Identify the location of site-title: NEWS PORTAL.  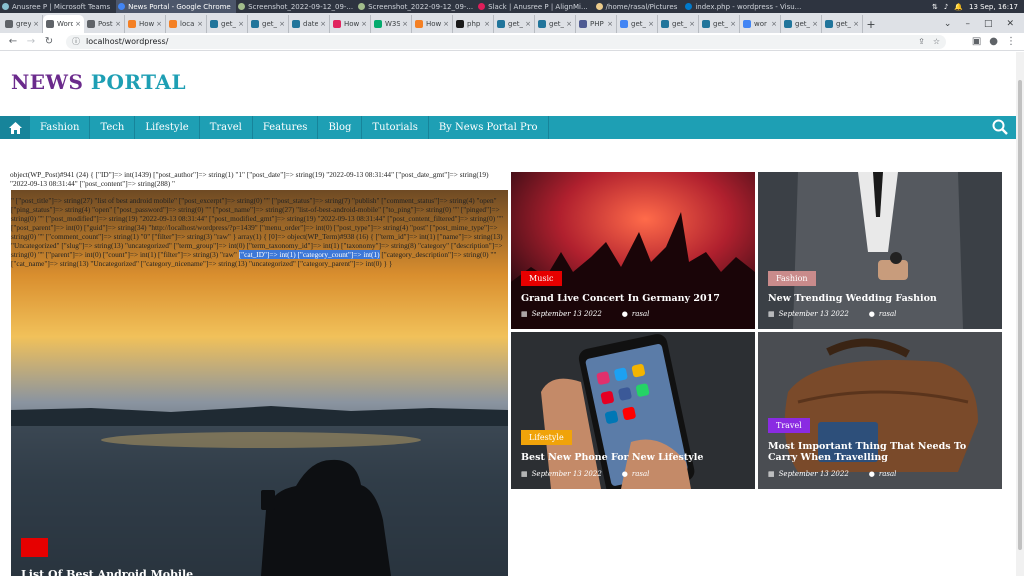
(98, 82).